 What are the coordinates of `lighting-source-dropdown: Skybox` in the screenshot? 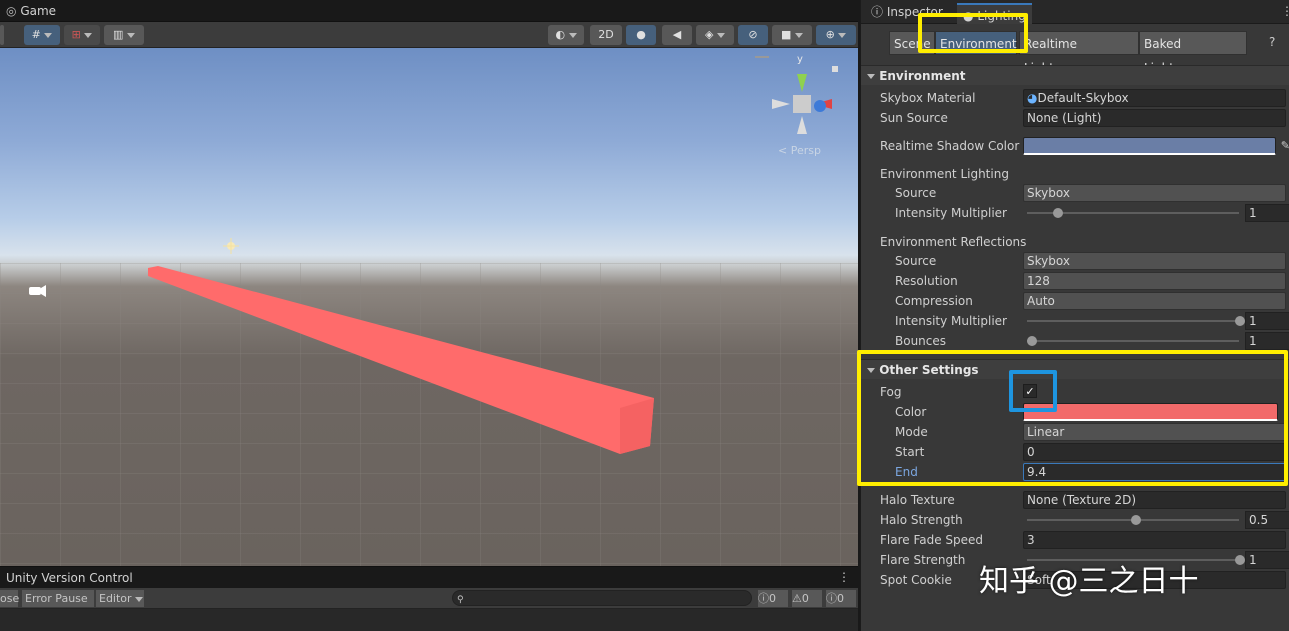 It's located at (1154, 193).